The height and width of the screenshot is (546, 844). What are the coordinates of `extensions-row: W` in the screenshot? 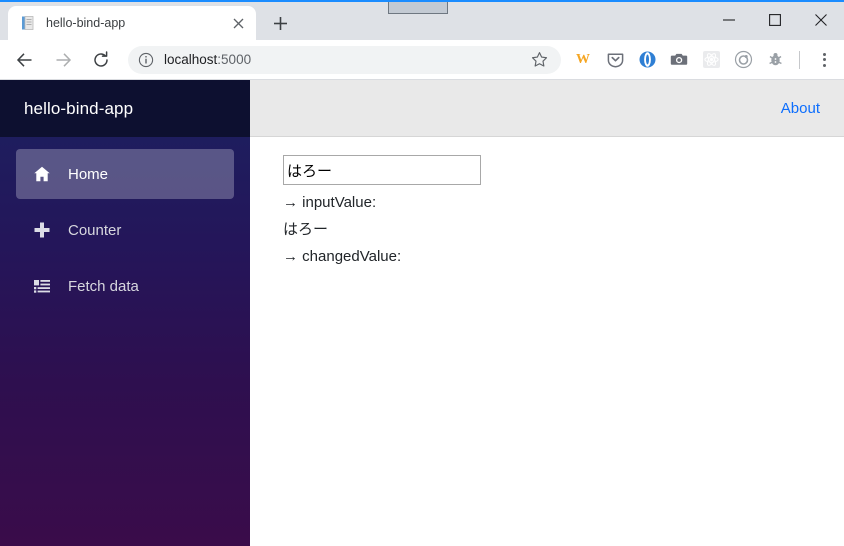 It's located at (679, 60).